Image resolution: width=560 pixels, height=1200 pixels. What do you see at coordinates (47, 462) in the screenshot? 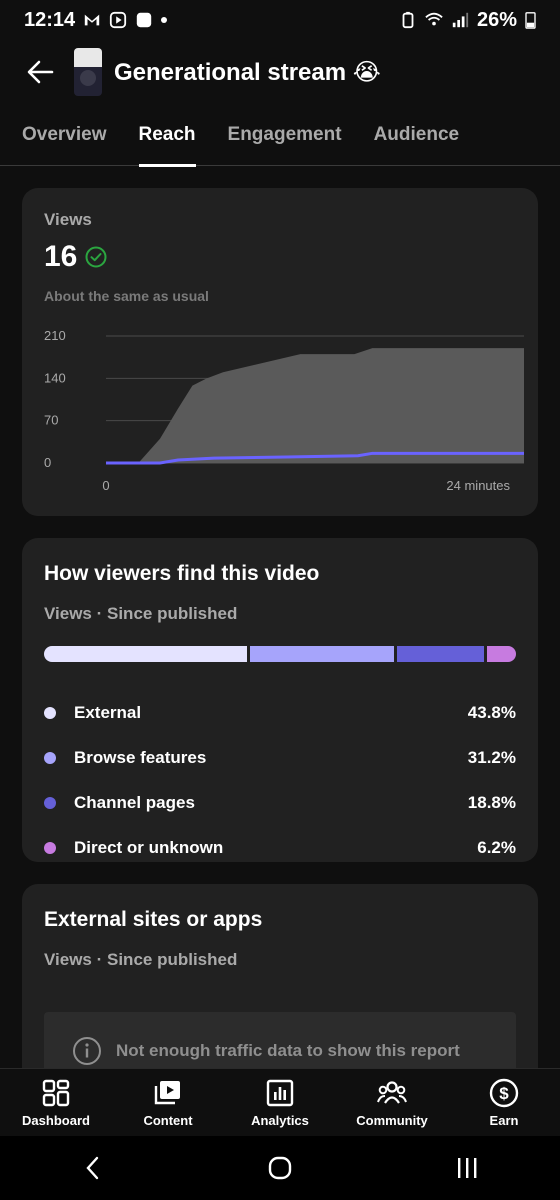
I see `y-tick-label: 0` at bounding box center [47, 462].